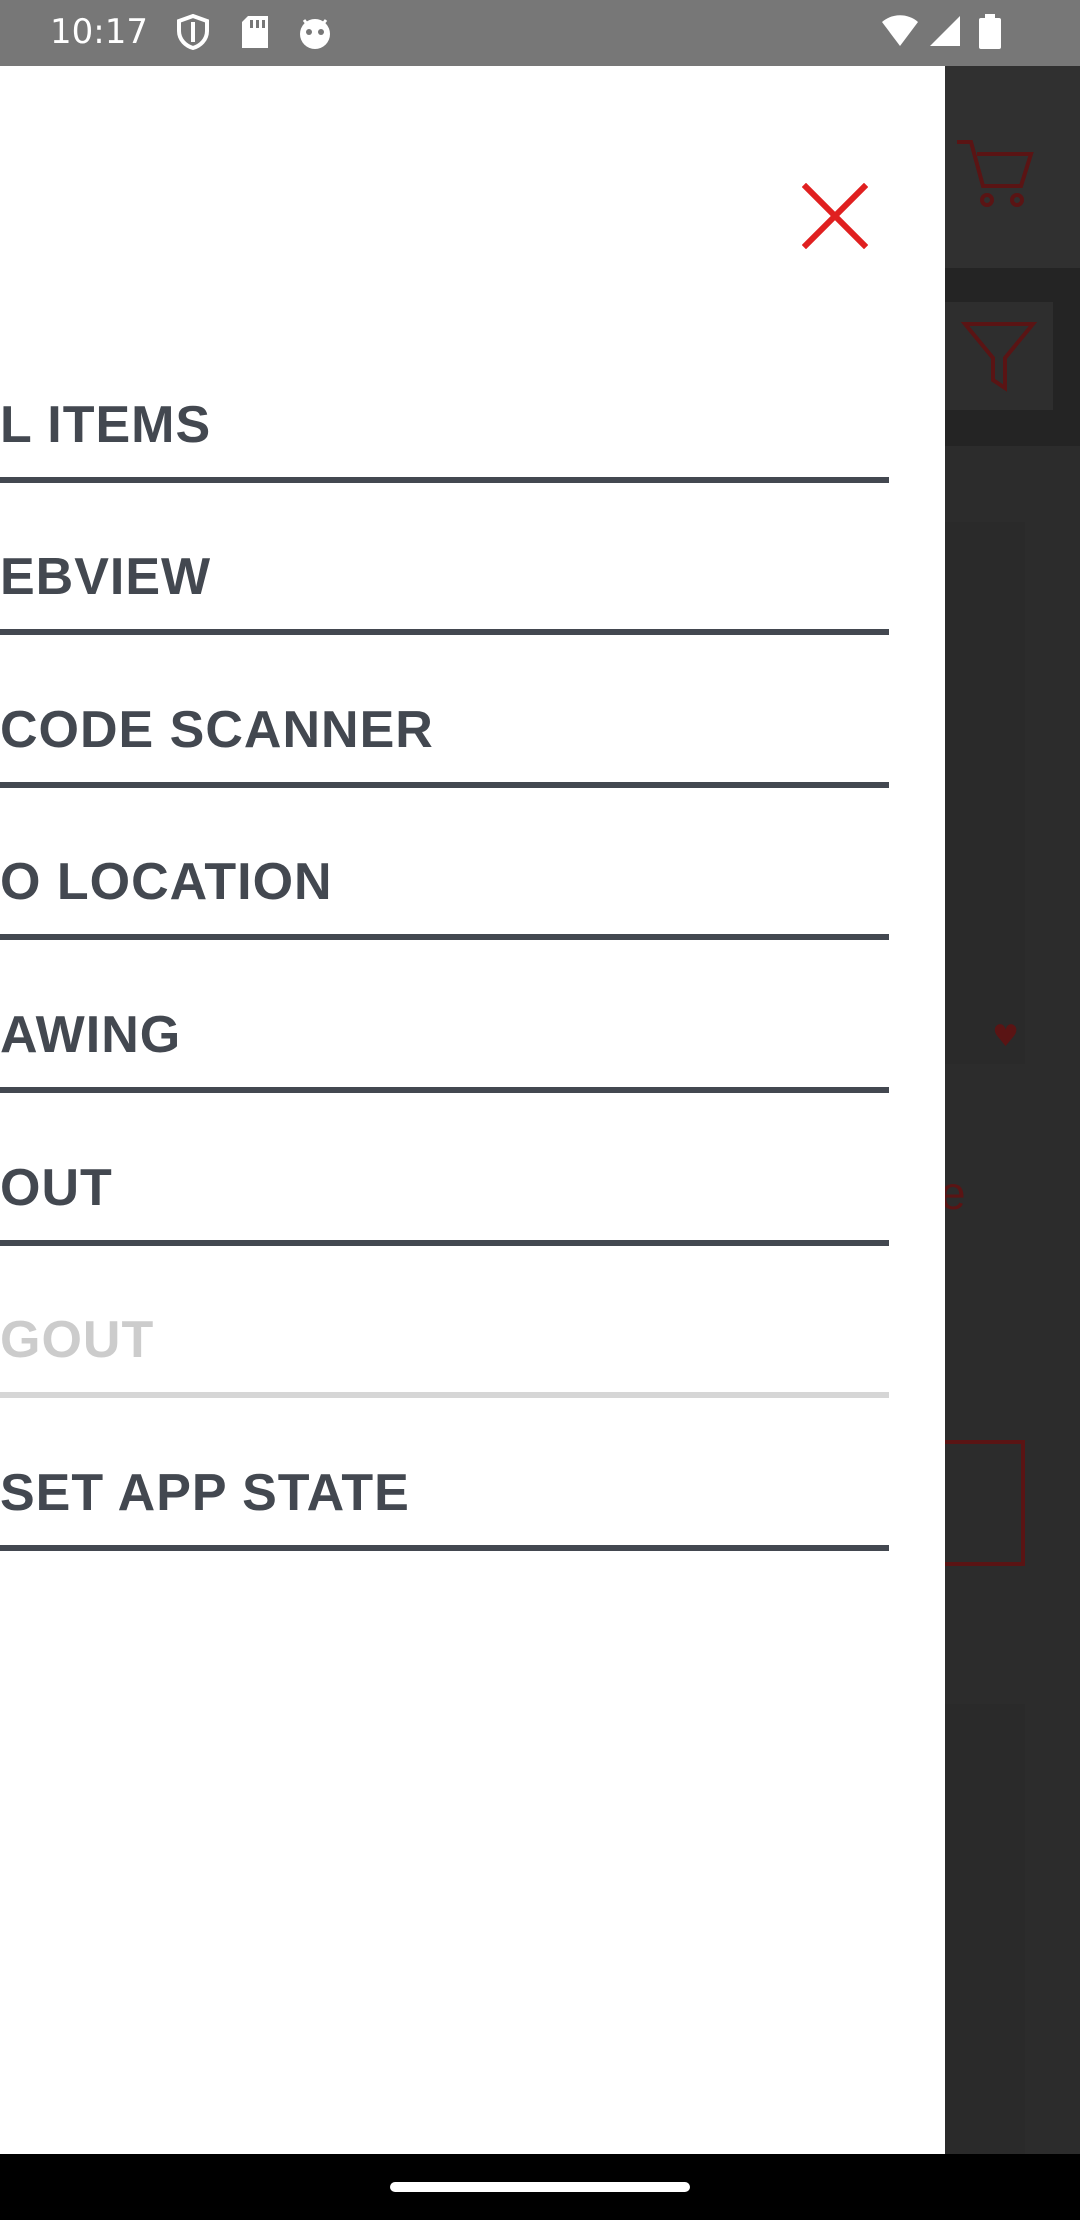 The width and height of the screenshot is (1080, 2220). I want to click on menu-item-geo-location: O LOCATION, so click(444, 864).